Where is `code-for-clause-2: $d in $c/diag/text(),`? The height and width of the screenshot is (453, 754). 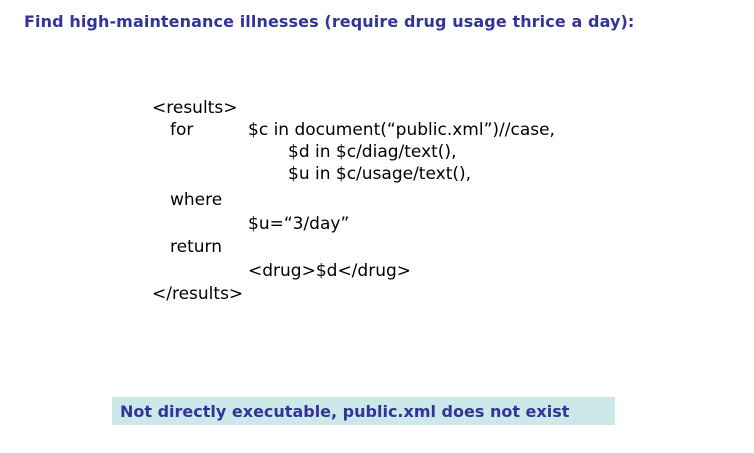 code-for-clause-2: $d in $c/diag/text(), is located at coordinates (372, 152).